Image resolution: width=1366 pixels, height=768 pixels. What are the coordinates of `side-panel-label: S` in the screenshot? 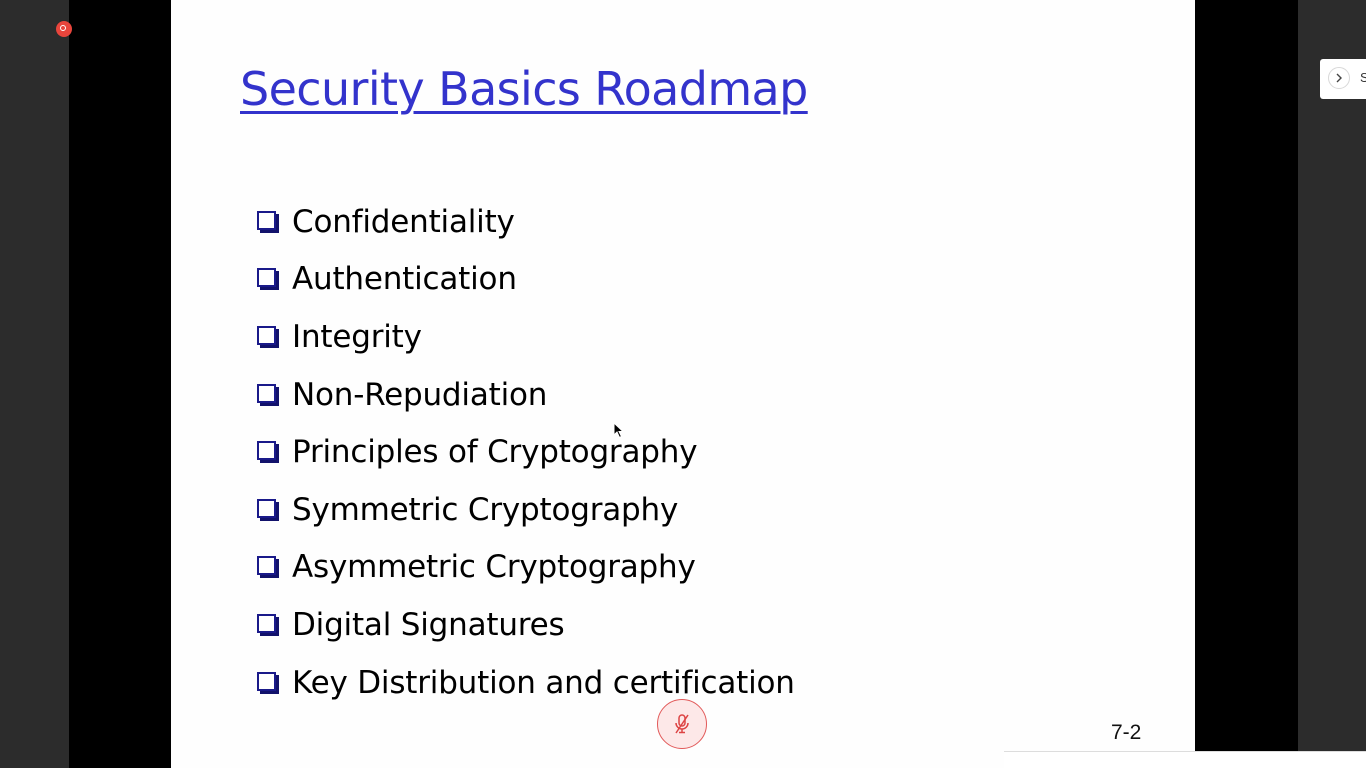 It's located at (1363, 77).